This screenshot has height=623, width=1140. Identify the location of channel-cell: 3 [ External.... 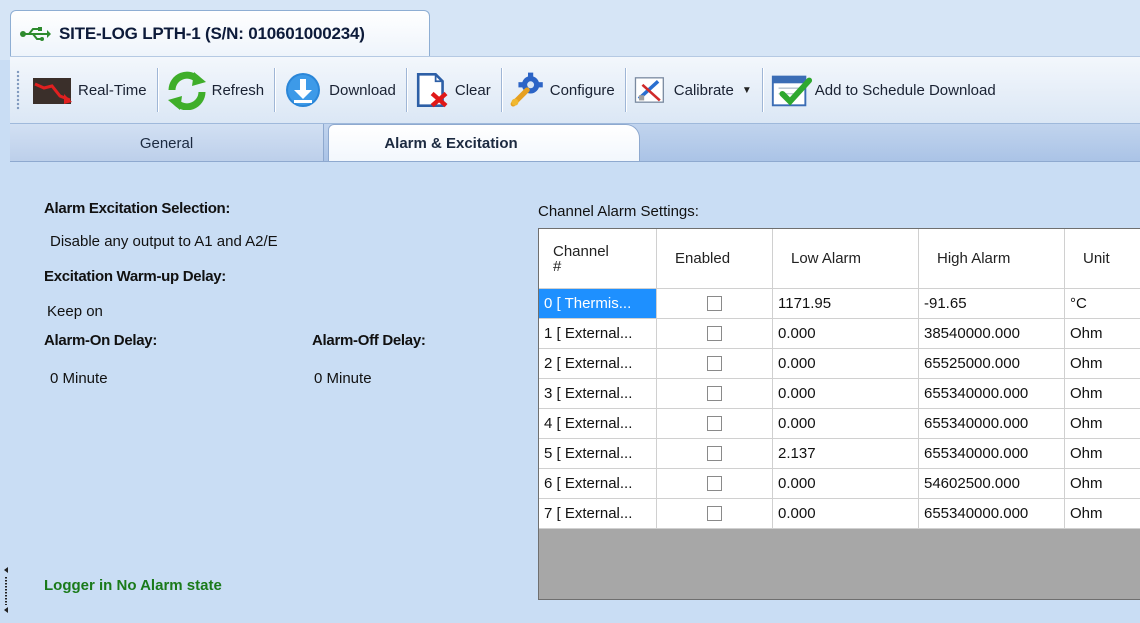
(598, 394).